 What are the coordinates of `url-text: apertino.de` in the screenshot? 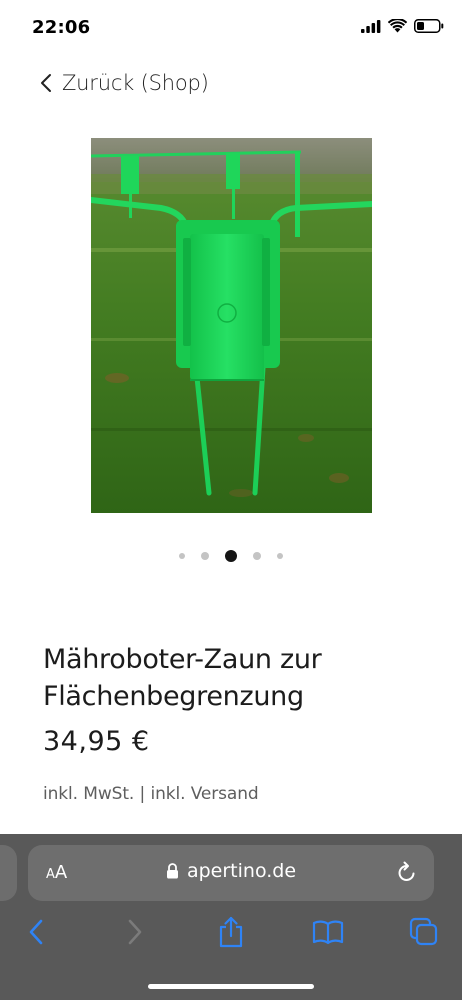 It's located at (241, 871).